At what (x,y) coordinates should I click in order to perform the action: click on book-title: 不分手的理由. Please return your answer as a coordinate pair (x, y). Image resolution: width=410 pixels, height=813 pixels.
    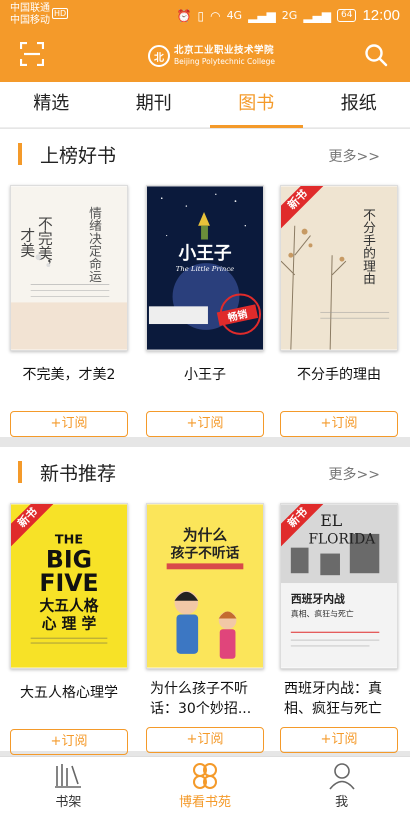
    Looking at the image, I should click on (339, 385).